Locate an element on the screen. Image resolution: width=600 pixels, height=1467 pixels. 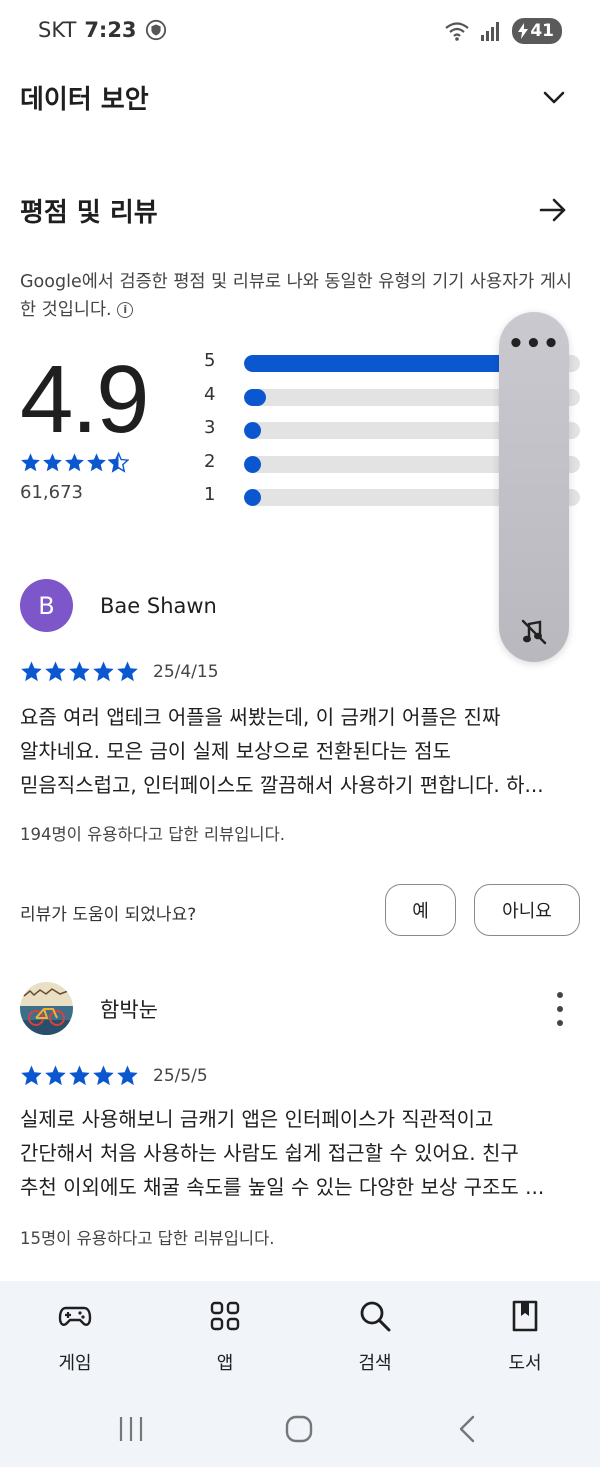
arrow-right-icon is located at coordinates (553, 210).